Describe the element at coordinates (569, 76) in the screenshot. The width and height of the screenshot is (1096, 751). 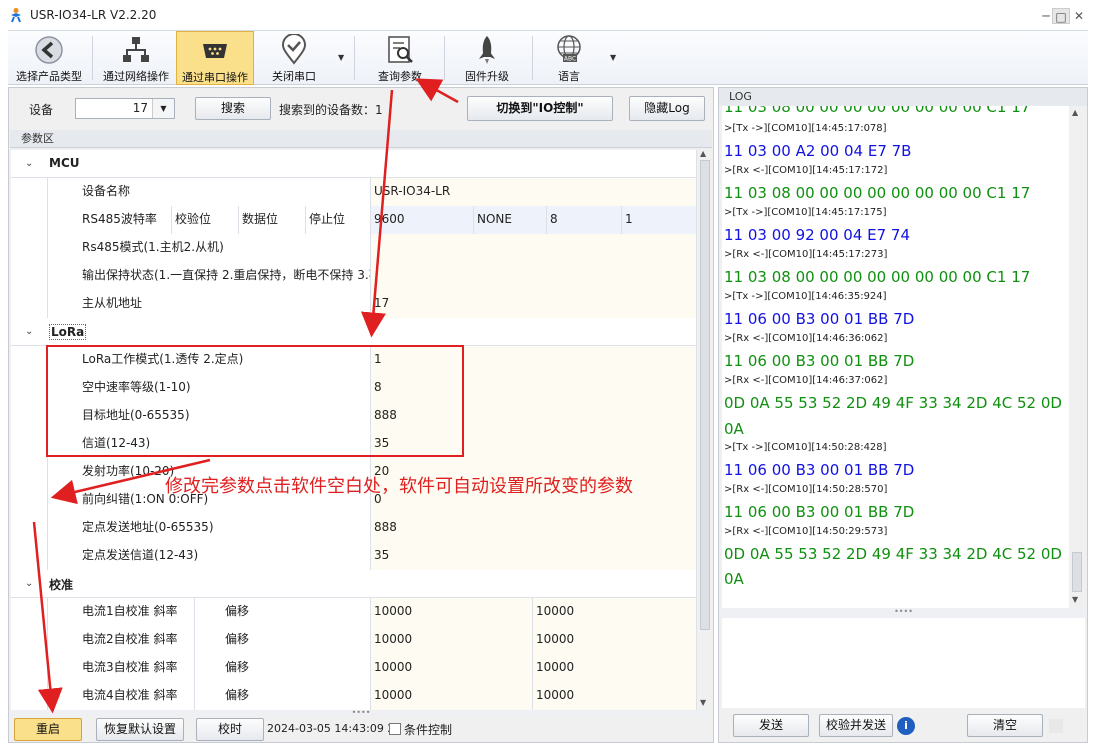
I see `tool-label: 语言` at that location.